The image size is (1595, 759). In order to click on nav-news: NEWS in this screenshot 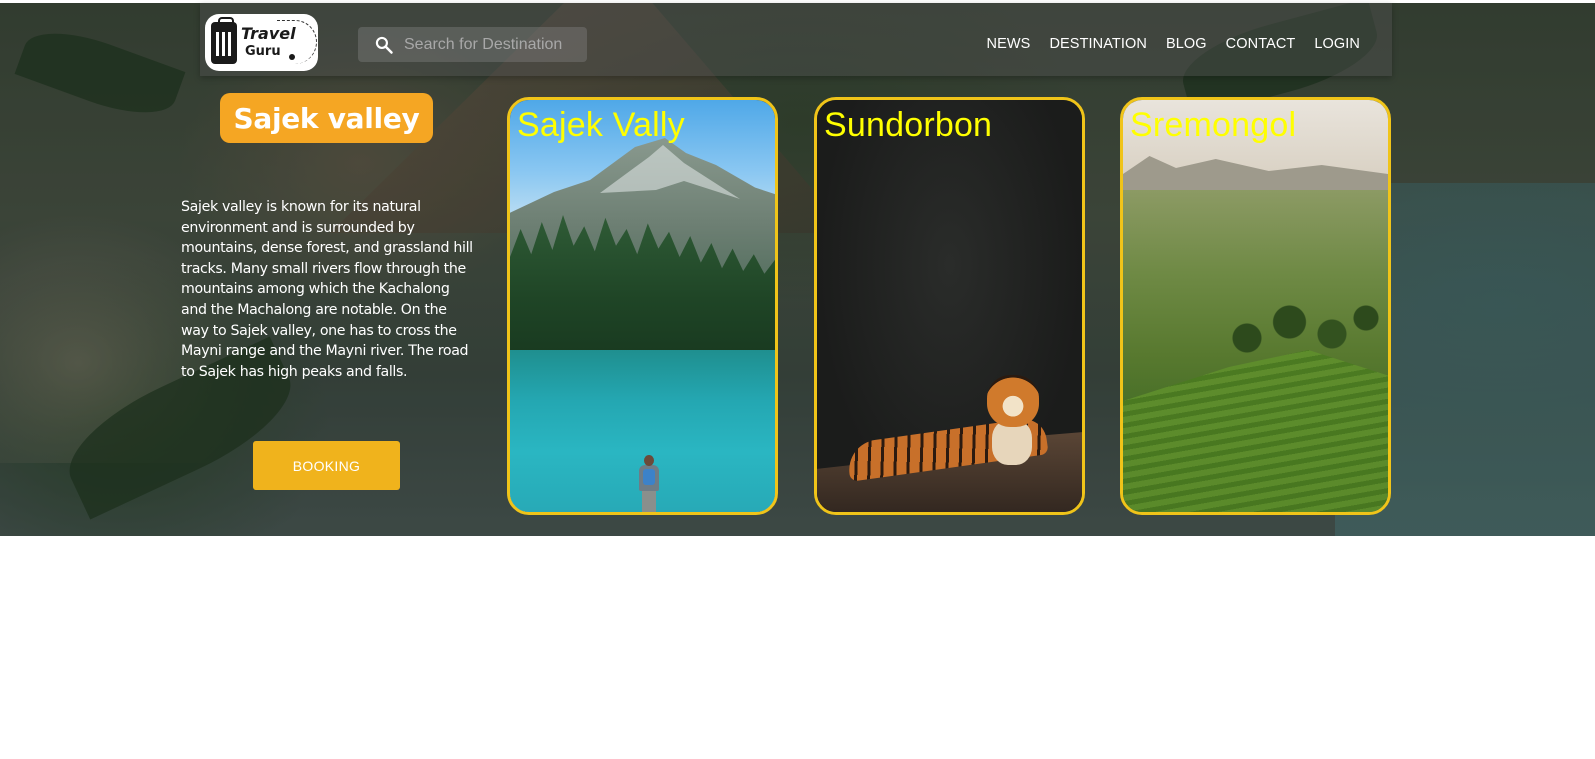, I will do `click(1009, 44)`.